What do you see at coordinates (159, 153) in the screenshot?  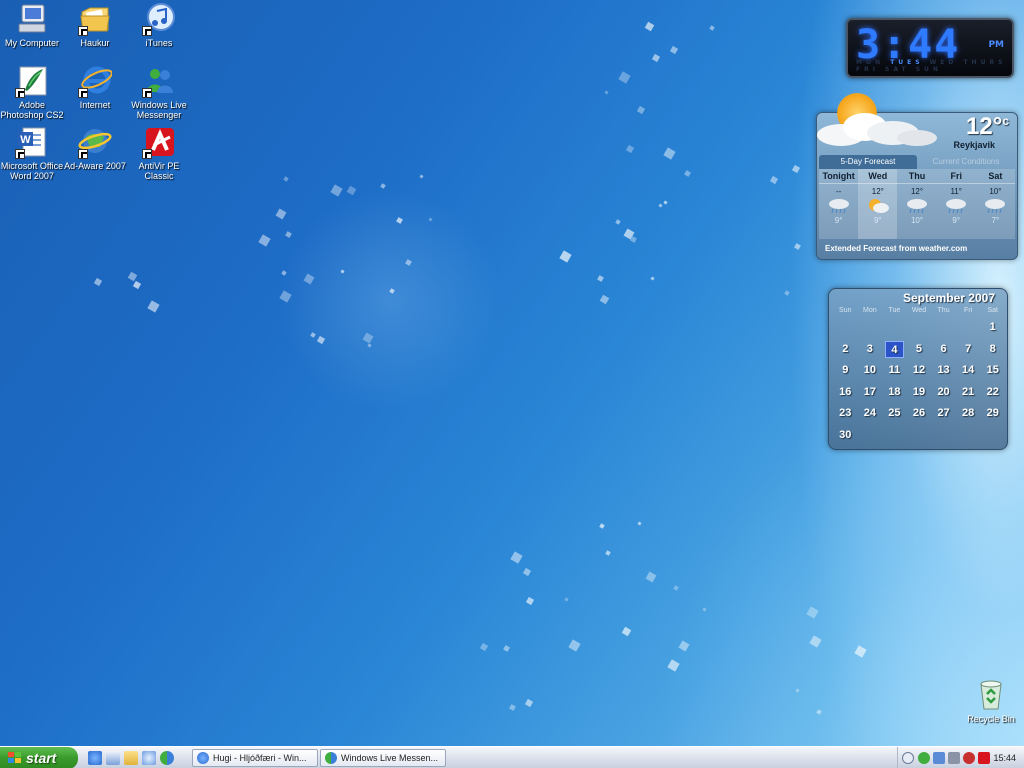 I see `desktop-icon-antivir: AntiVir PE Classic` at bounding box center [159, 153].